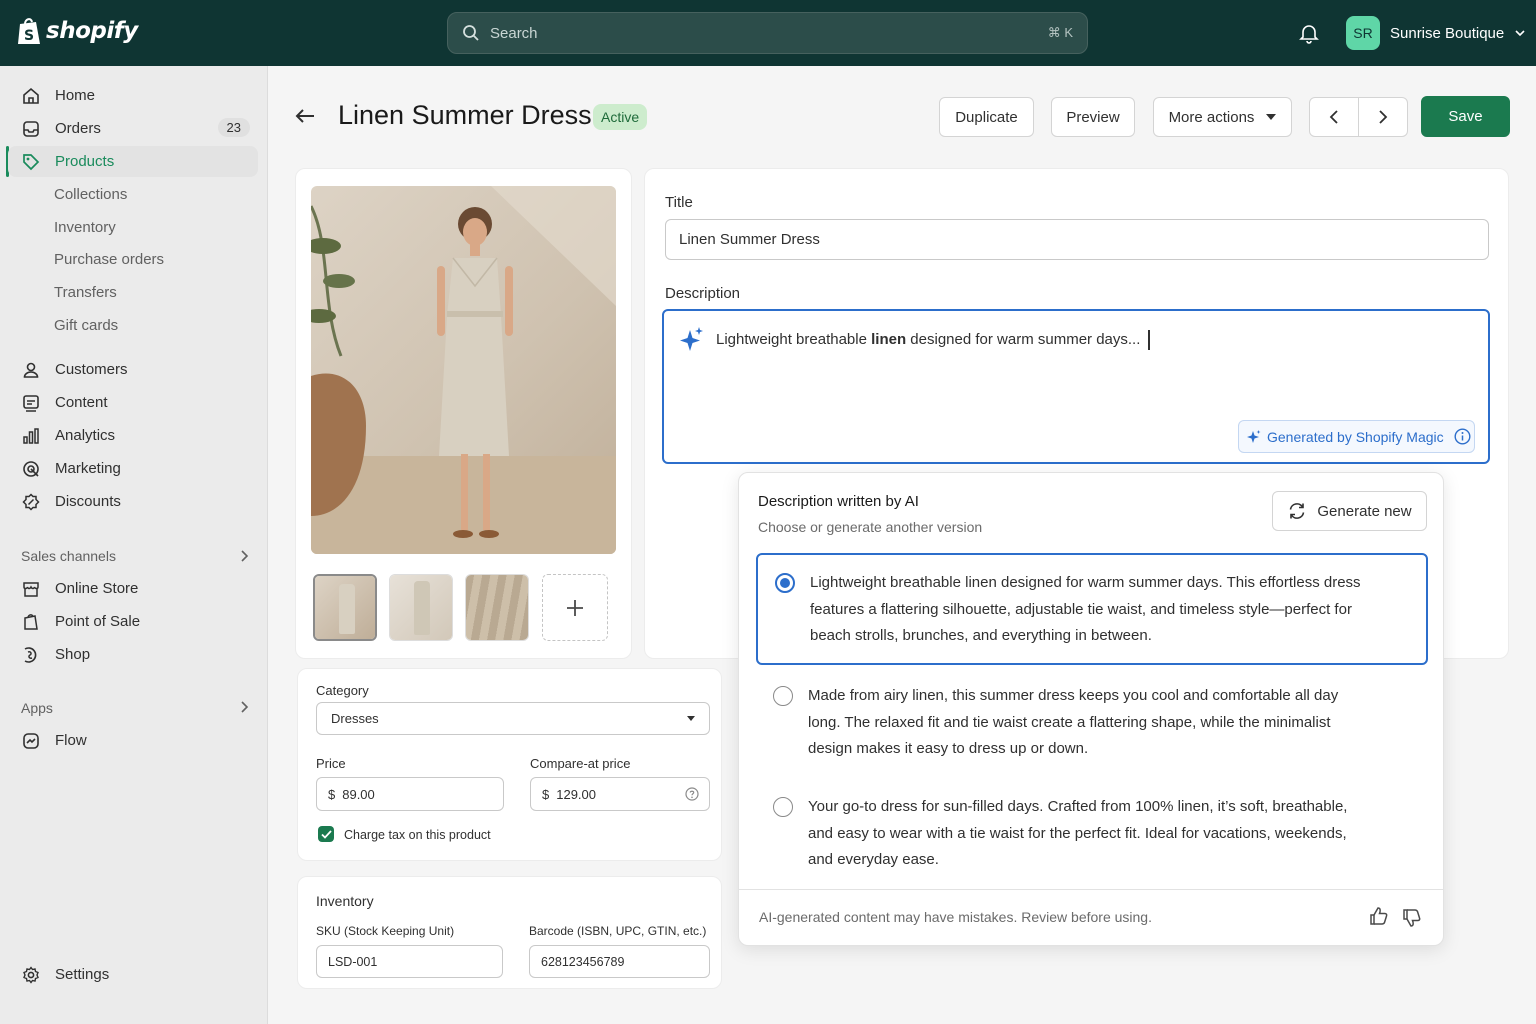 The image size is (1536, 1024). What do you see at coordinates (29, 31) in the screenshot?
I see `shopify-bag-icon: S` at bounding box center [29, 31].